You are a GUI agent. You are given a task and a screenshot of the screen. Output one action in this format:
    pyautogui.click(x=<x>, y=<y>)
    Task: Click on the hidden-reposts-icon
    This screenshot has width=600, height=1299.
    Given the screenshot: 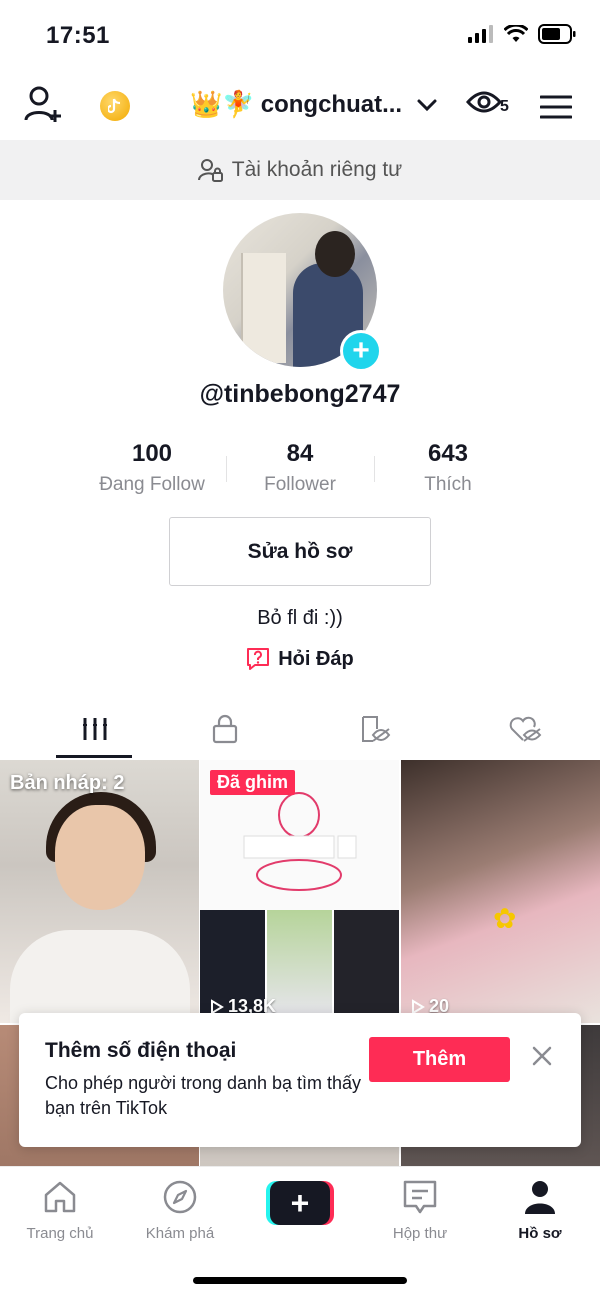 What is the action you would take?
    pyautogui.click(x=376, y=729)
    